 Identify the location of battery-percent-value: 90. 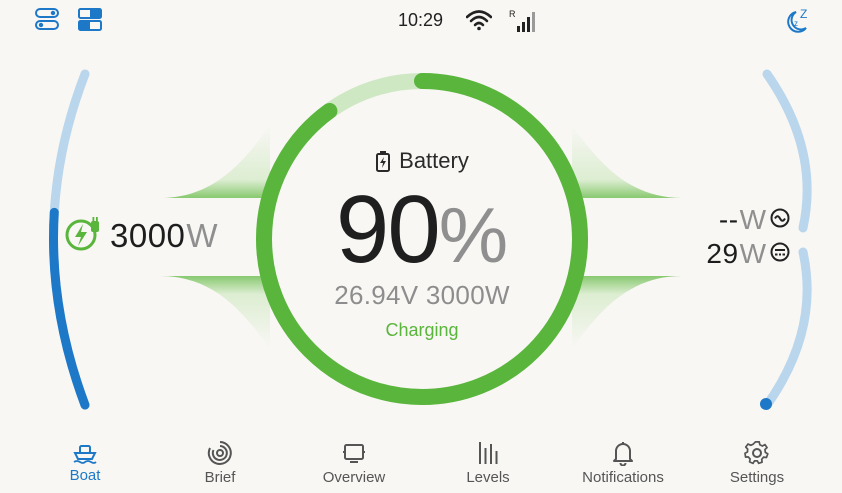
(388, 229).